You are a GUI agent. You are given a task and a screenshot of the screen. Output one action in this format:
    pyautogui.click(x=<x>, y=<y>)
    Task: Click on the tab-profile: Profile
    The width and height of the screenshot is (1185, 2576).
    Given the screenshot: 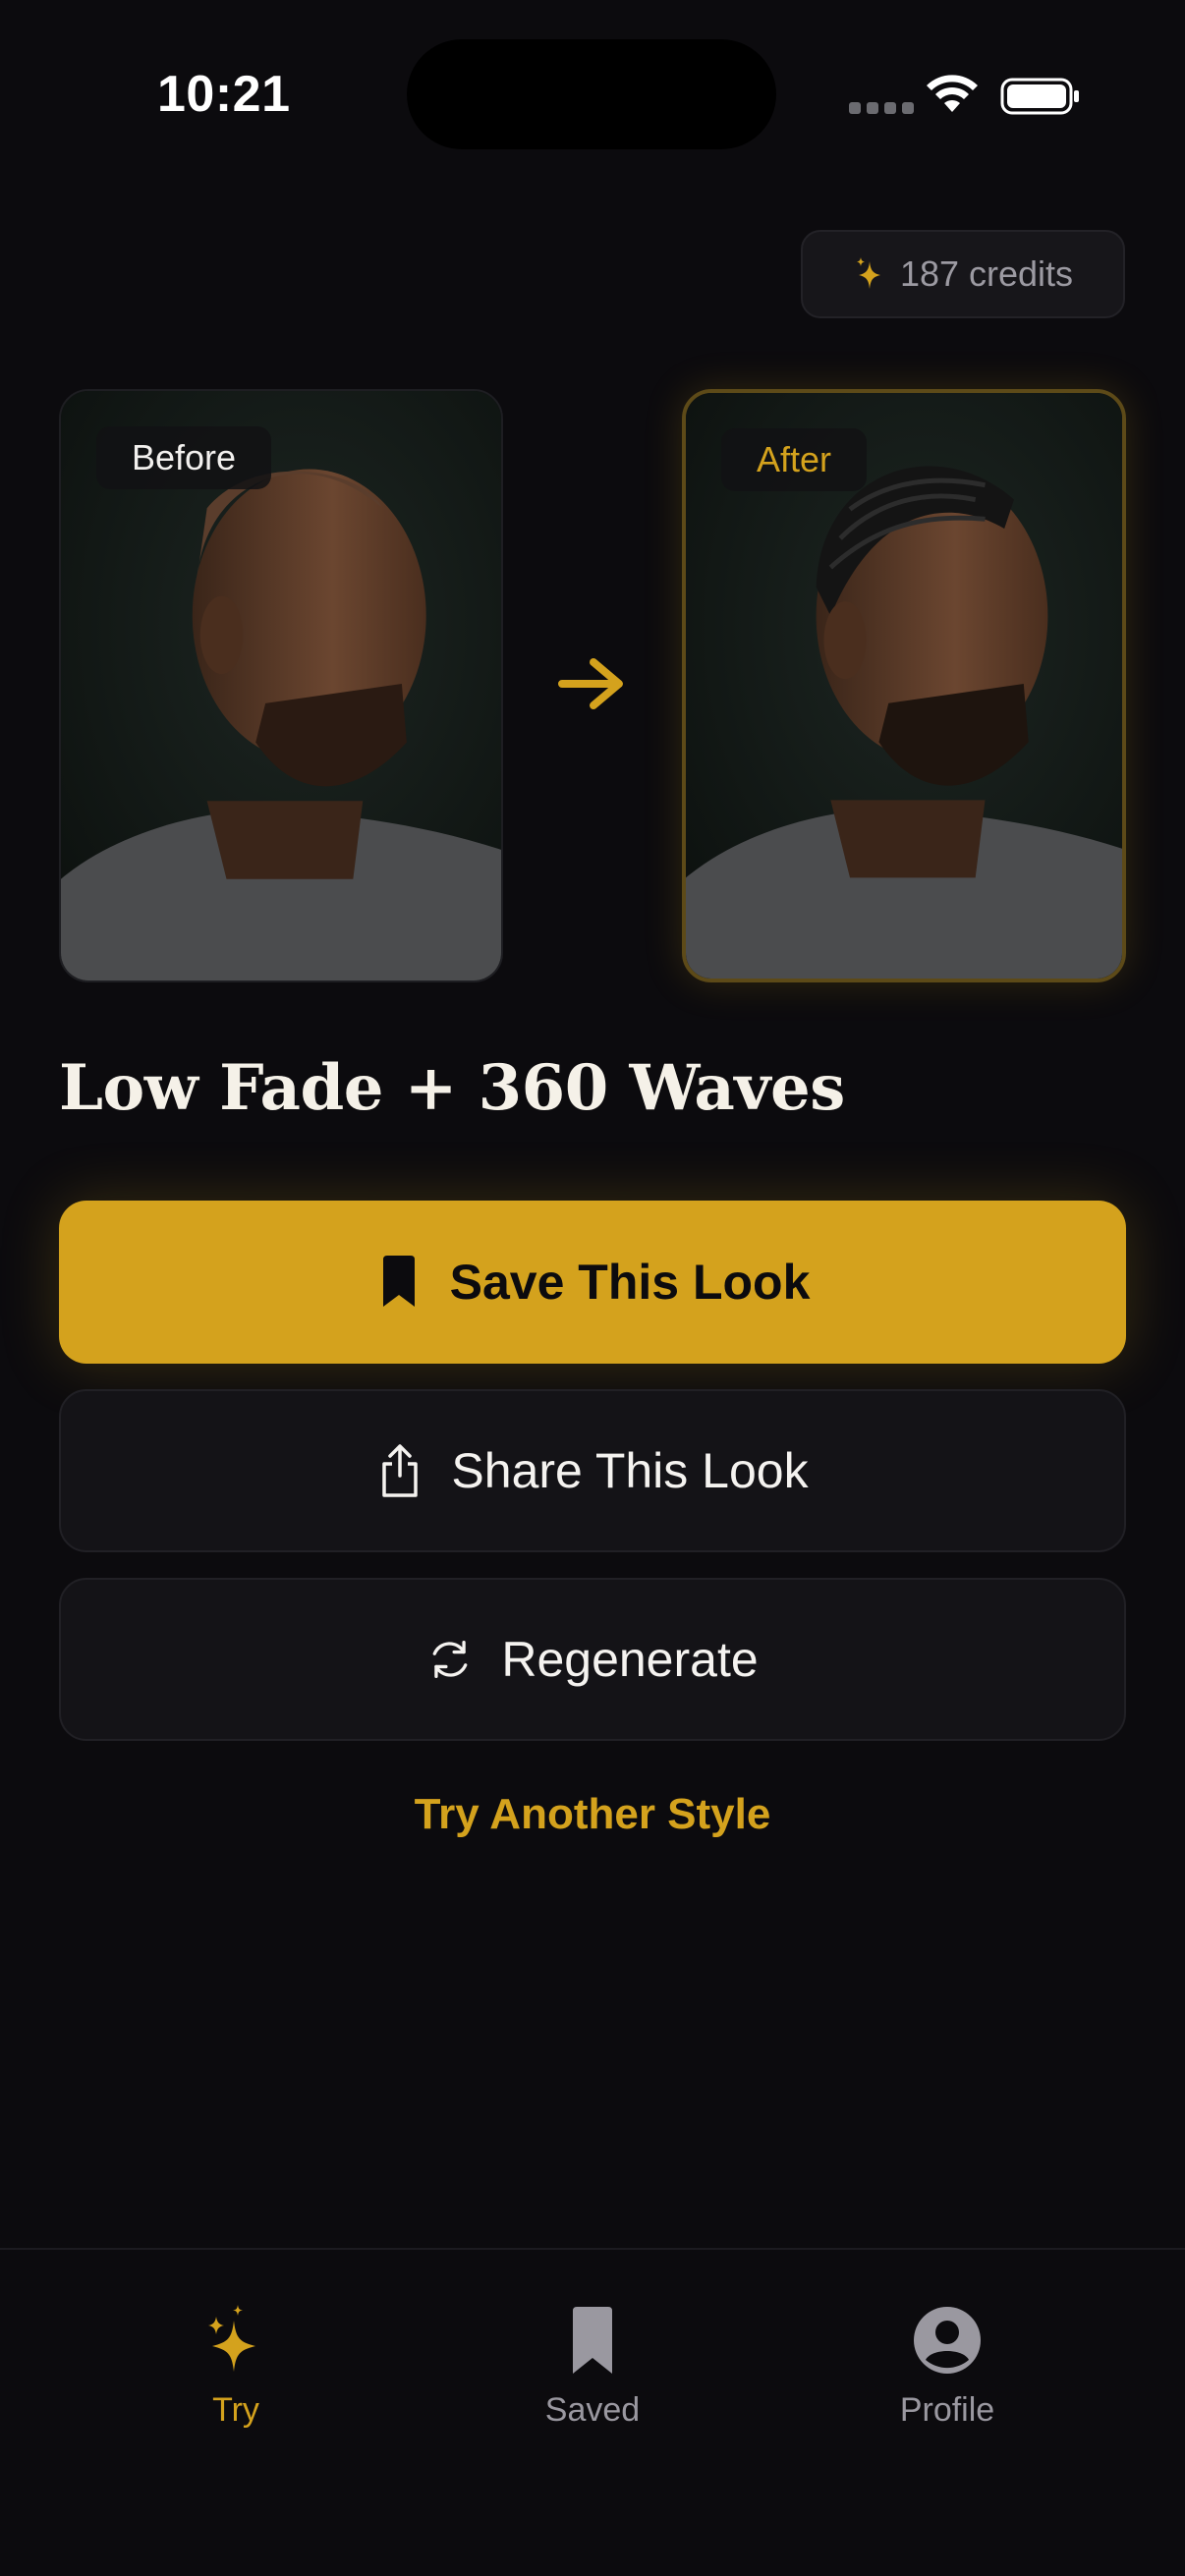 What is the action you would take?
    pyautogui.click(x=948, y=2340)
    